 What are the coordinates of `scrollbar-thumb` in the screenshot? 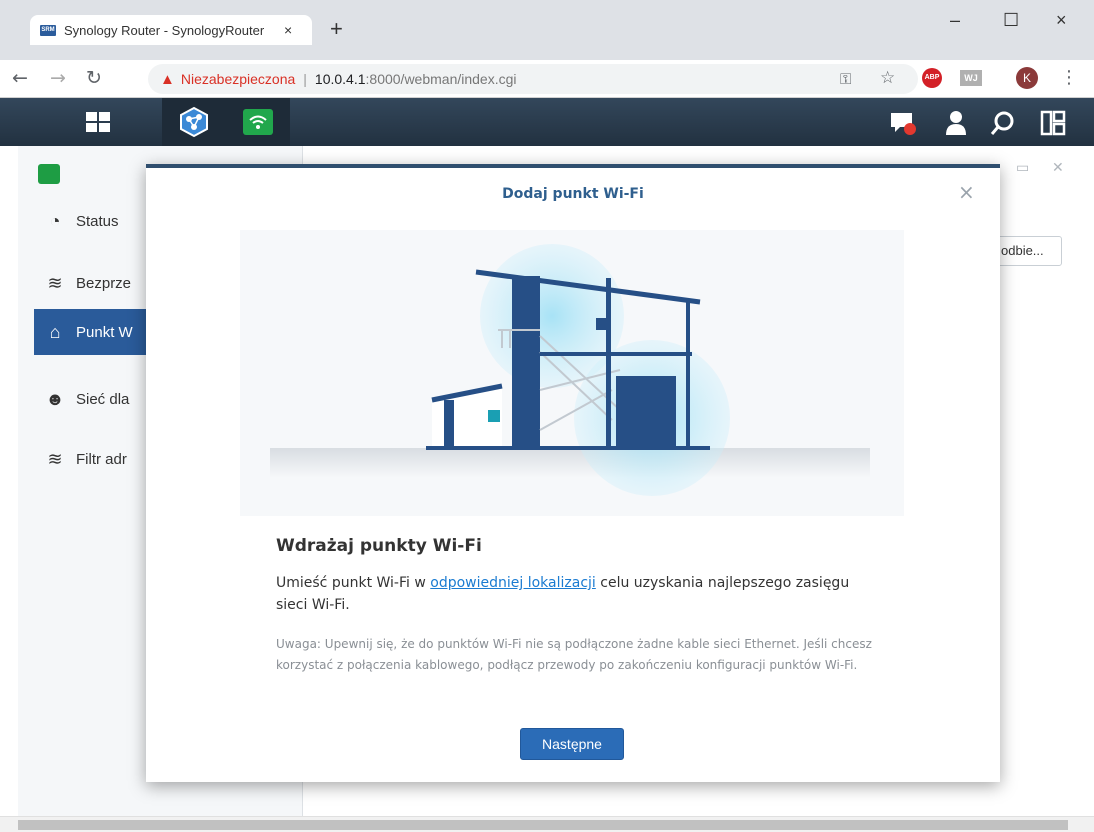 It's located at (543, 825).